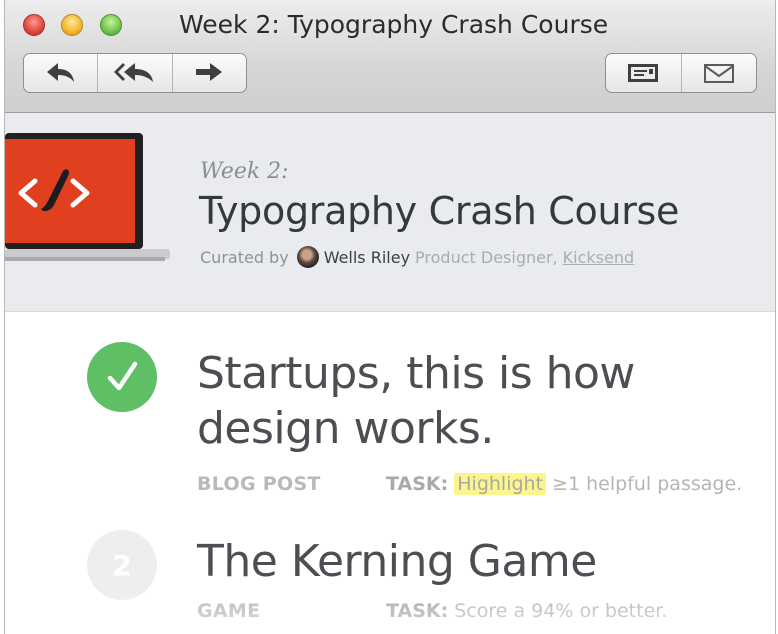 This screenshot has height=634, width=778. Describe the element at coordinates (477, 401) in the screenshot. I see `item-title: Startups, this is how design works.` at that location.